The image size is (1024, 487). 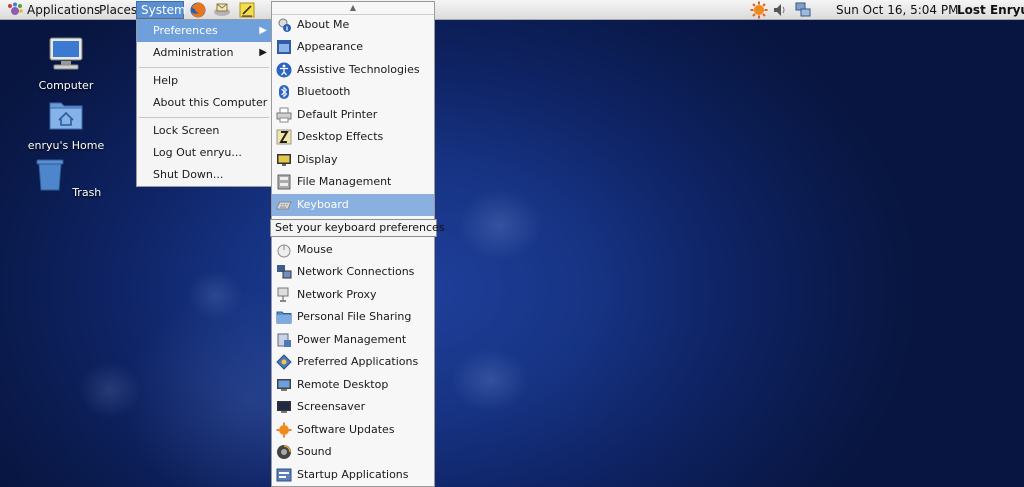 I want to click on pref-item-label: Preferred Applications, so click(x=358, y=361).